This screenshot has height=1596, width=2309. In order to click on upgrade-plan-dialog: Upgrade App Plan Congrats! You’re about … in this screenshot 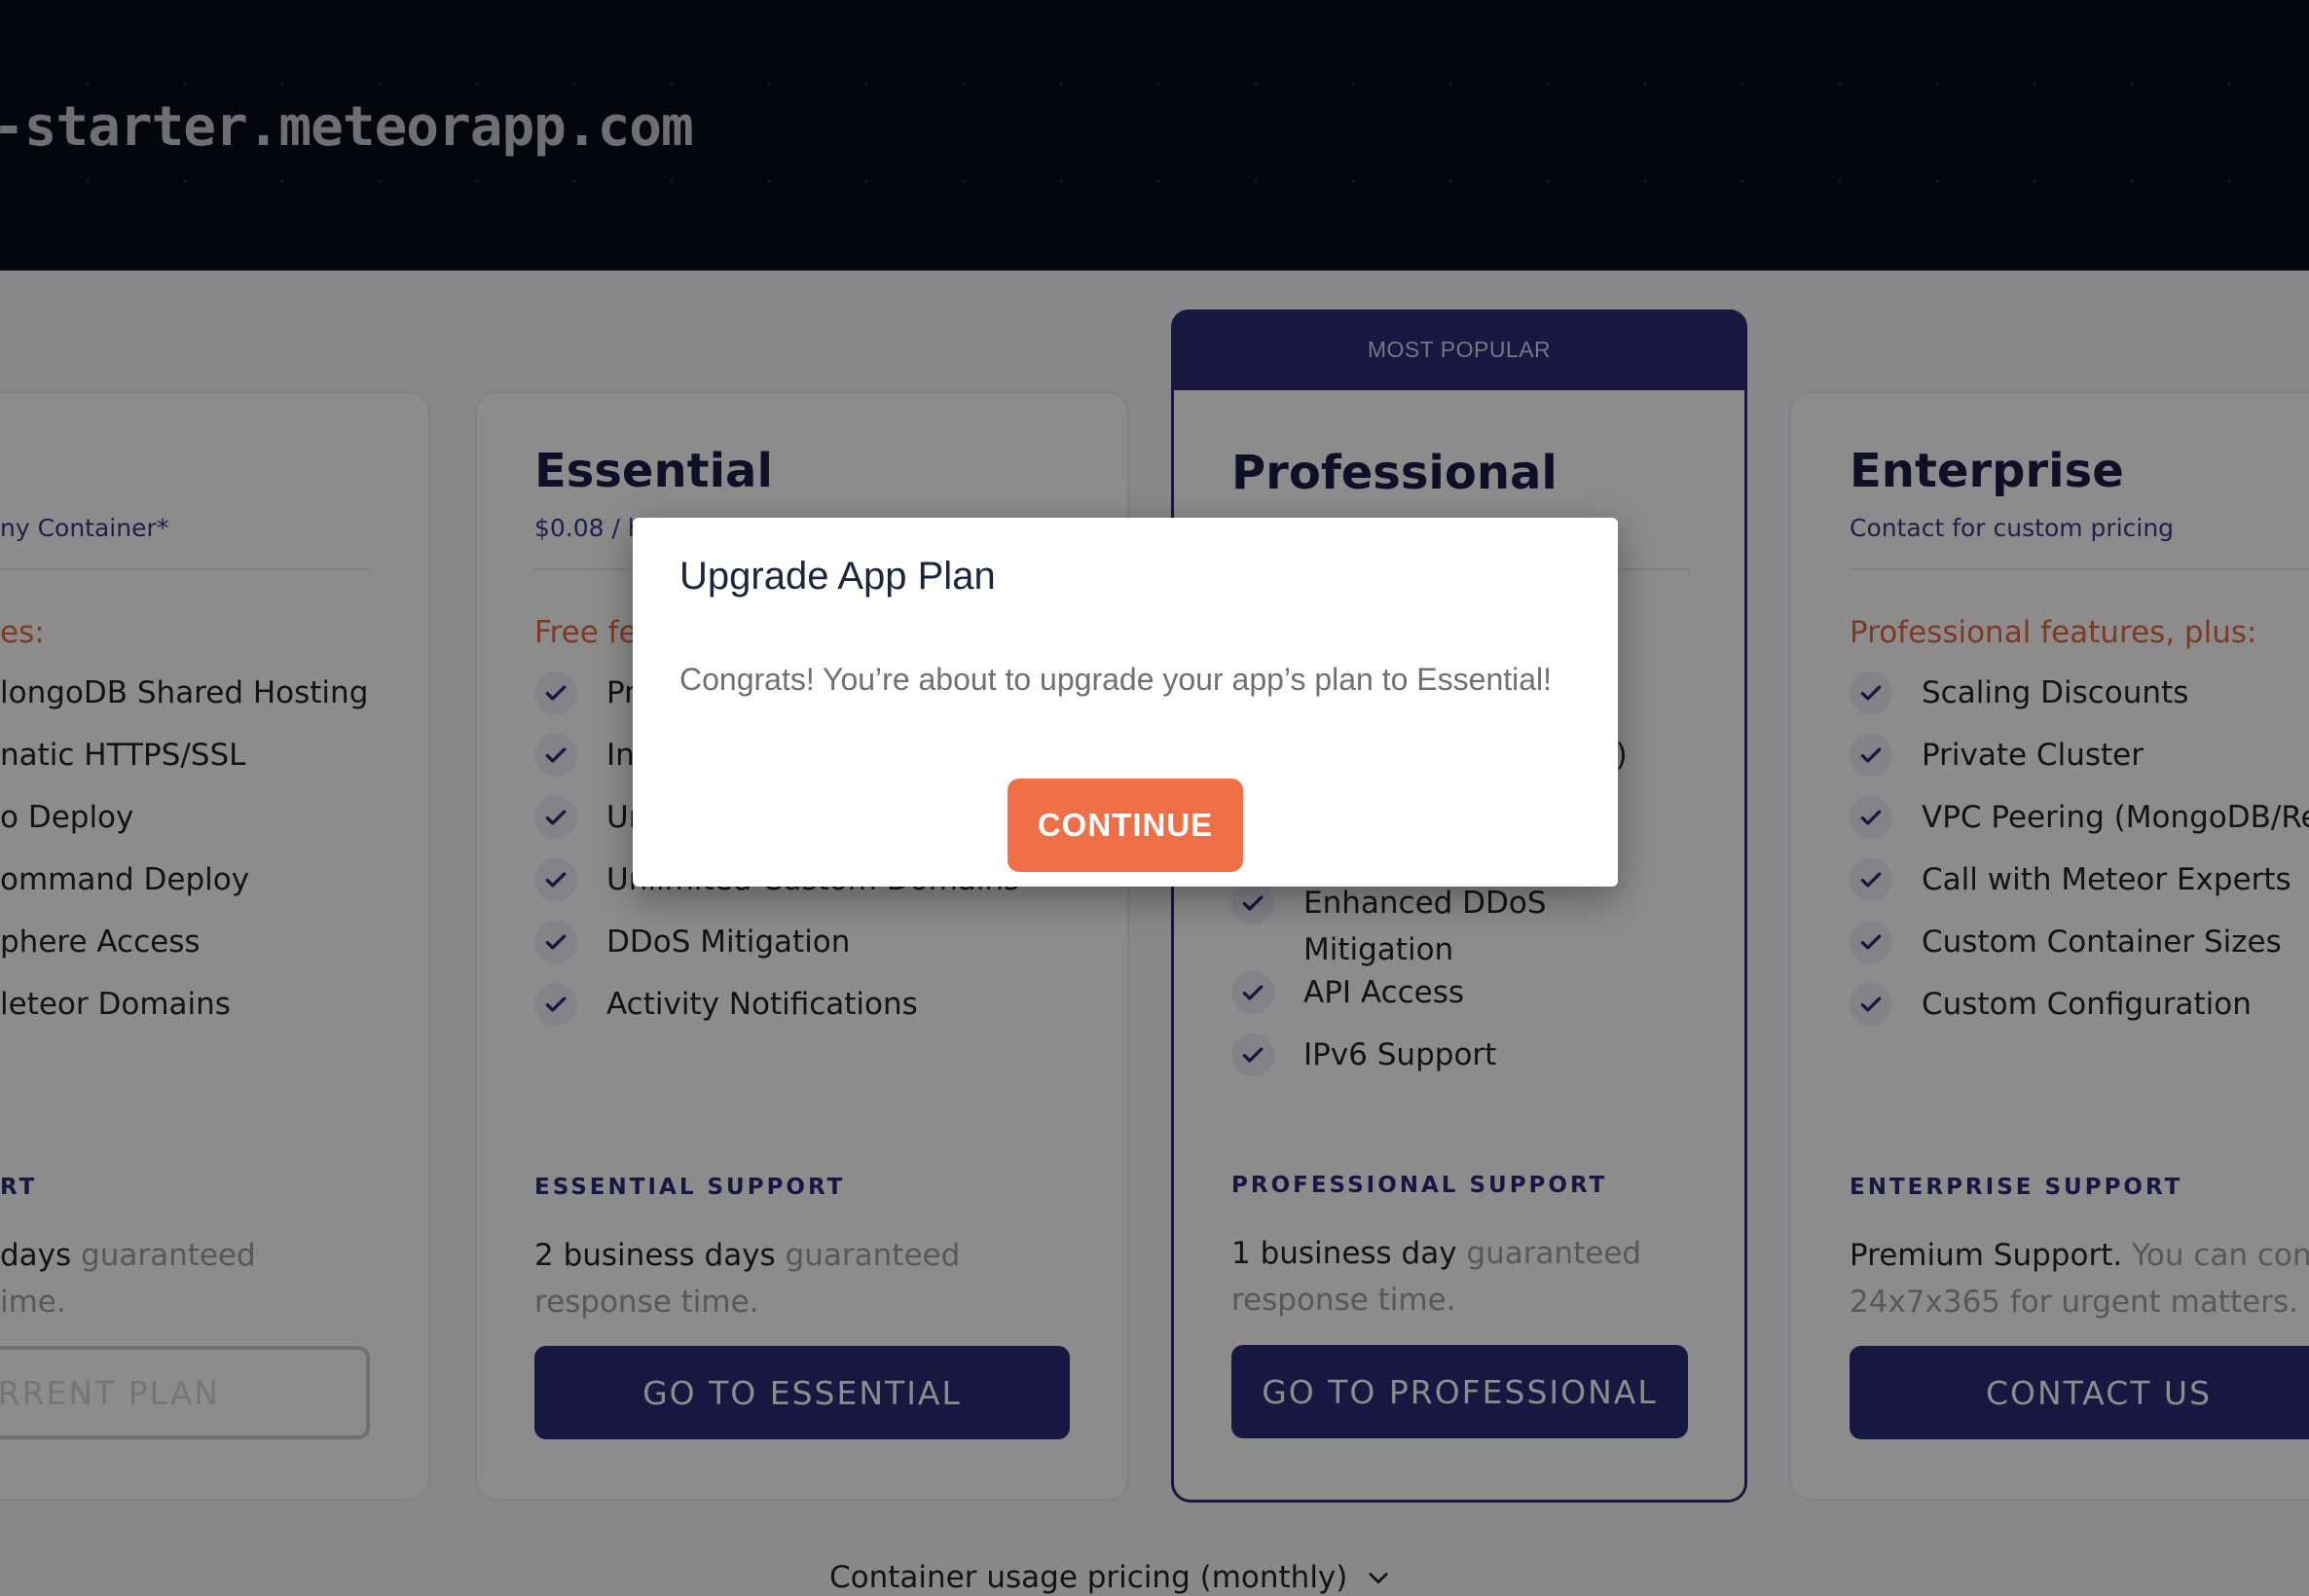, I will do `click(1125, 702)`.